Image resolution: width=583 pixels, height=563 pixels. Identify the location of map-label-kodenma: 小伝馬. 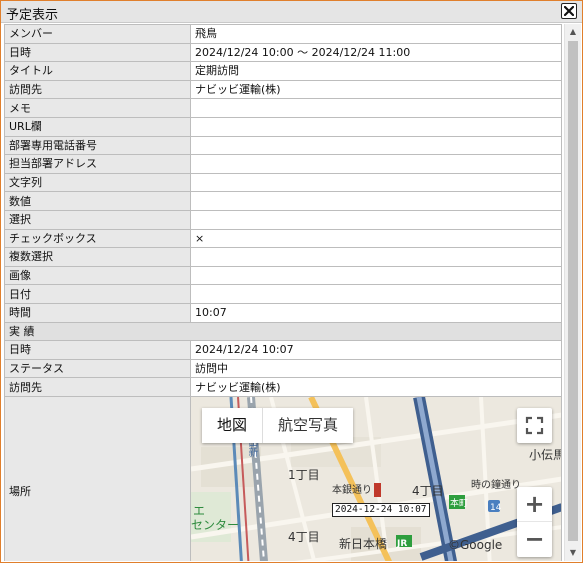
(545, 454).